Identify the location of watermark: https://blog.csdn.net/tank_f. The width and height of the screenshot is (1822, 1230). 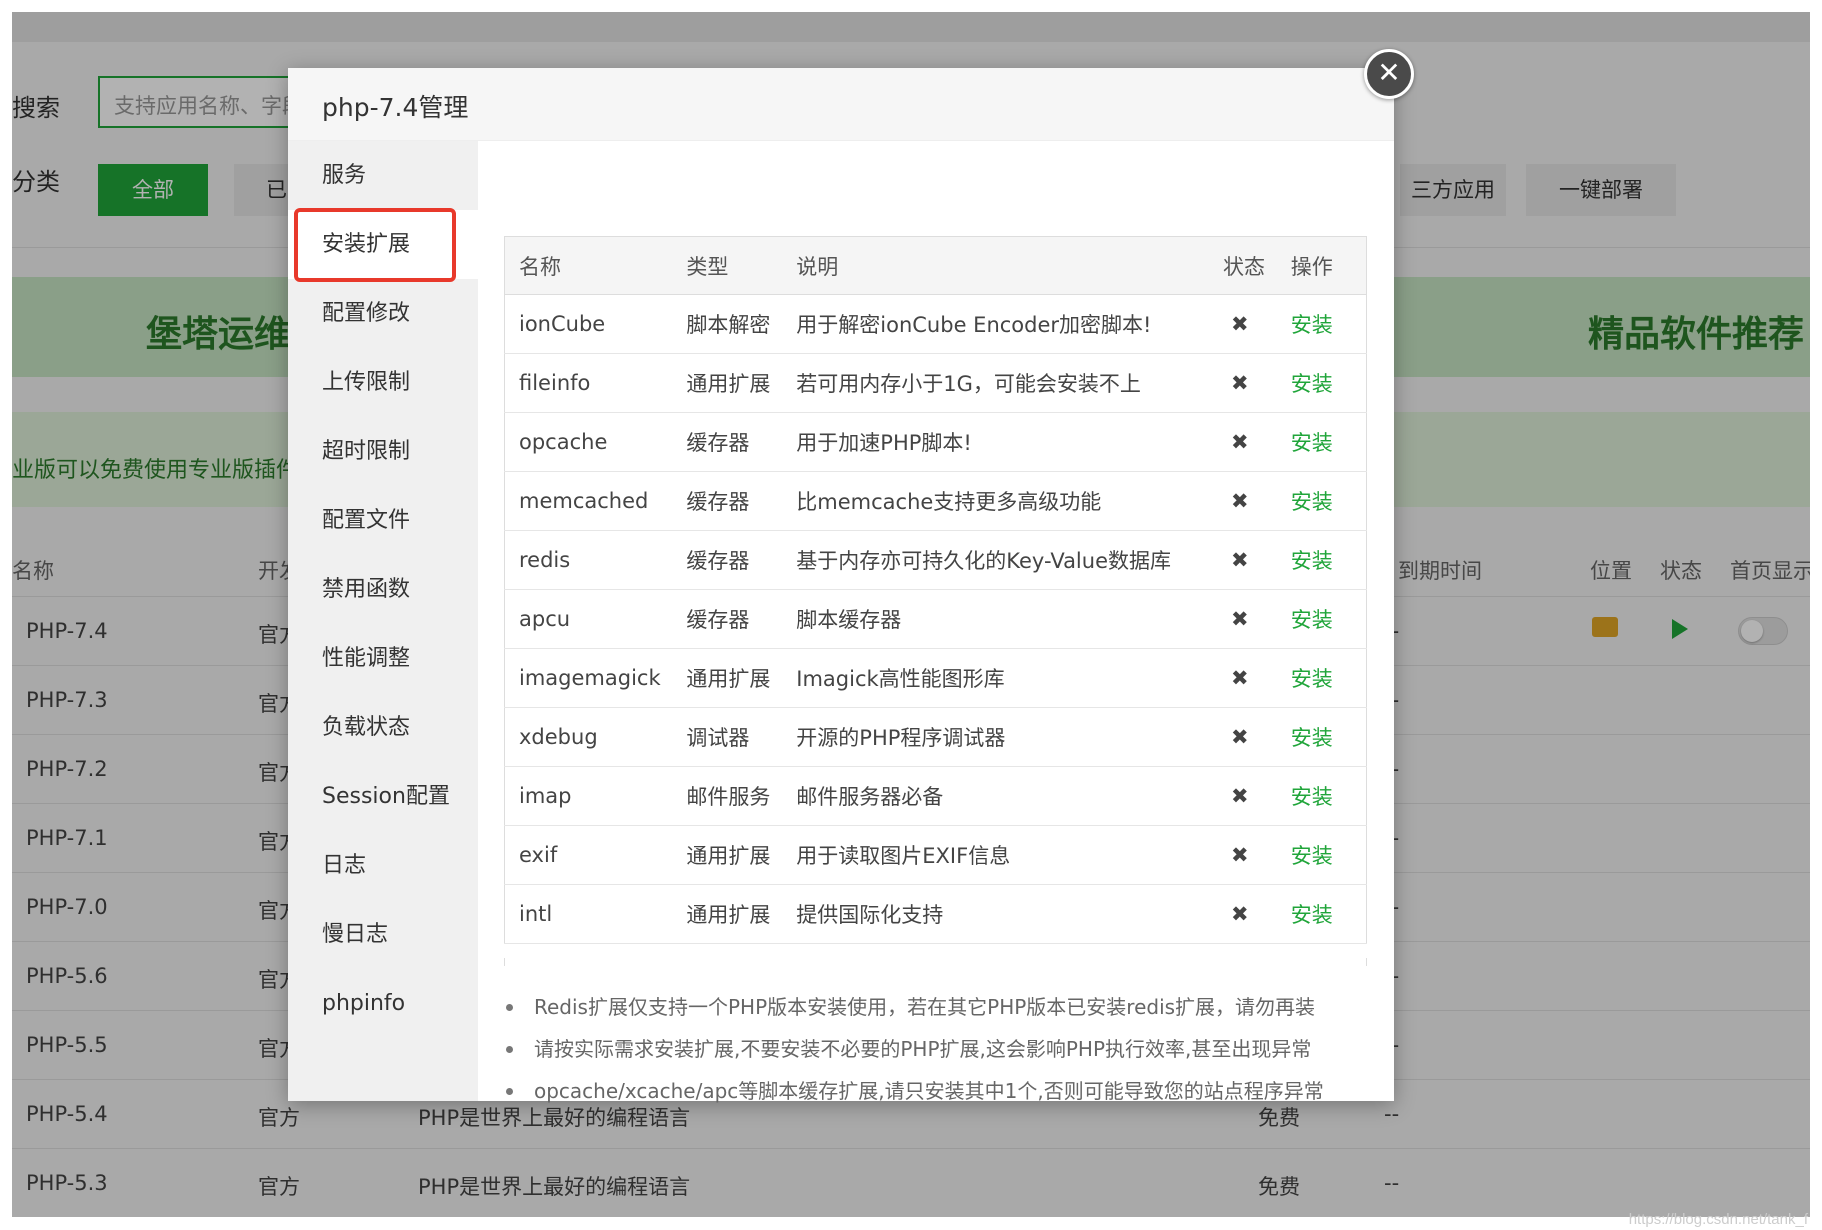
(1718, 1219).